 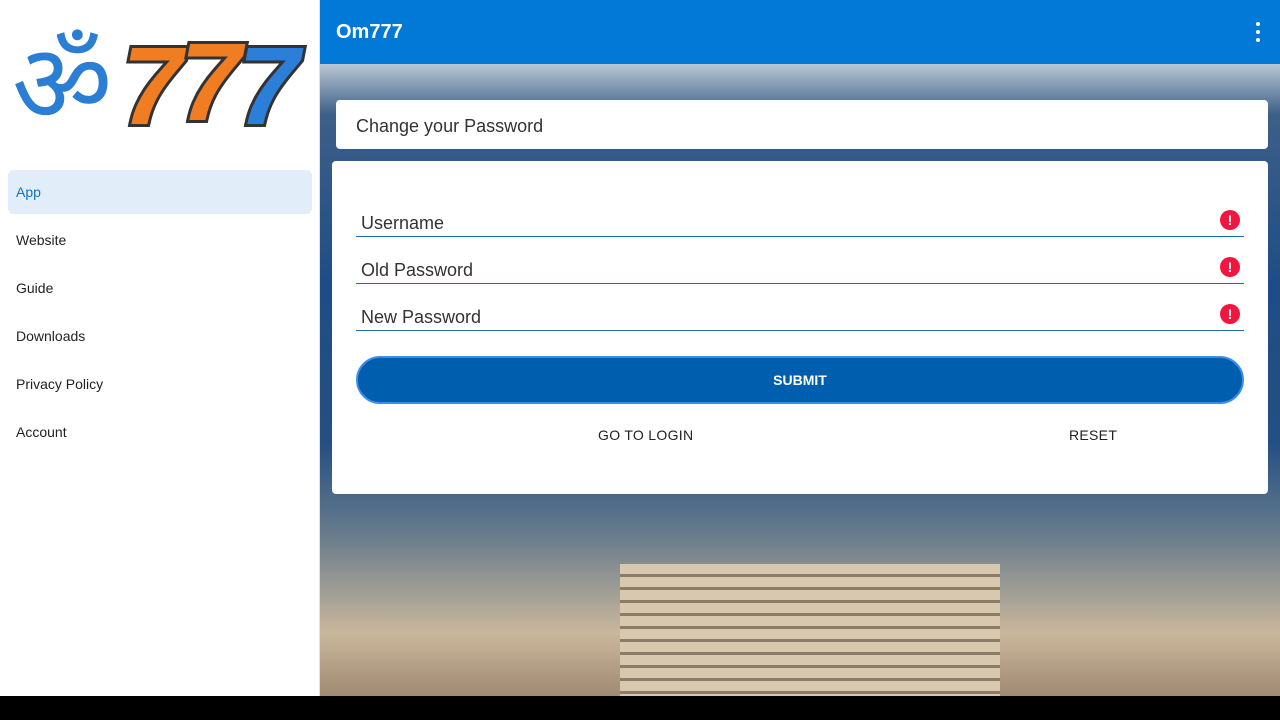 I want to click on old-password-input, so click(x=781, y=270).